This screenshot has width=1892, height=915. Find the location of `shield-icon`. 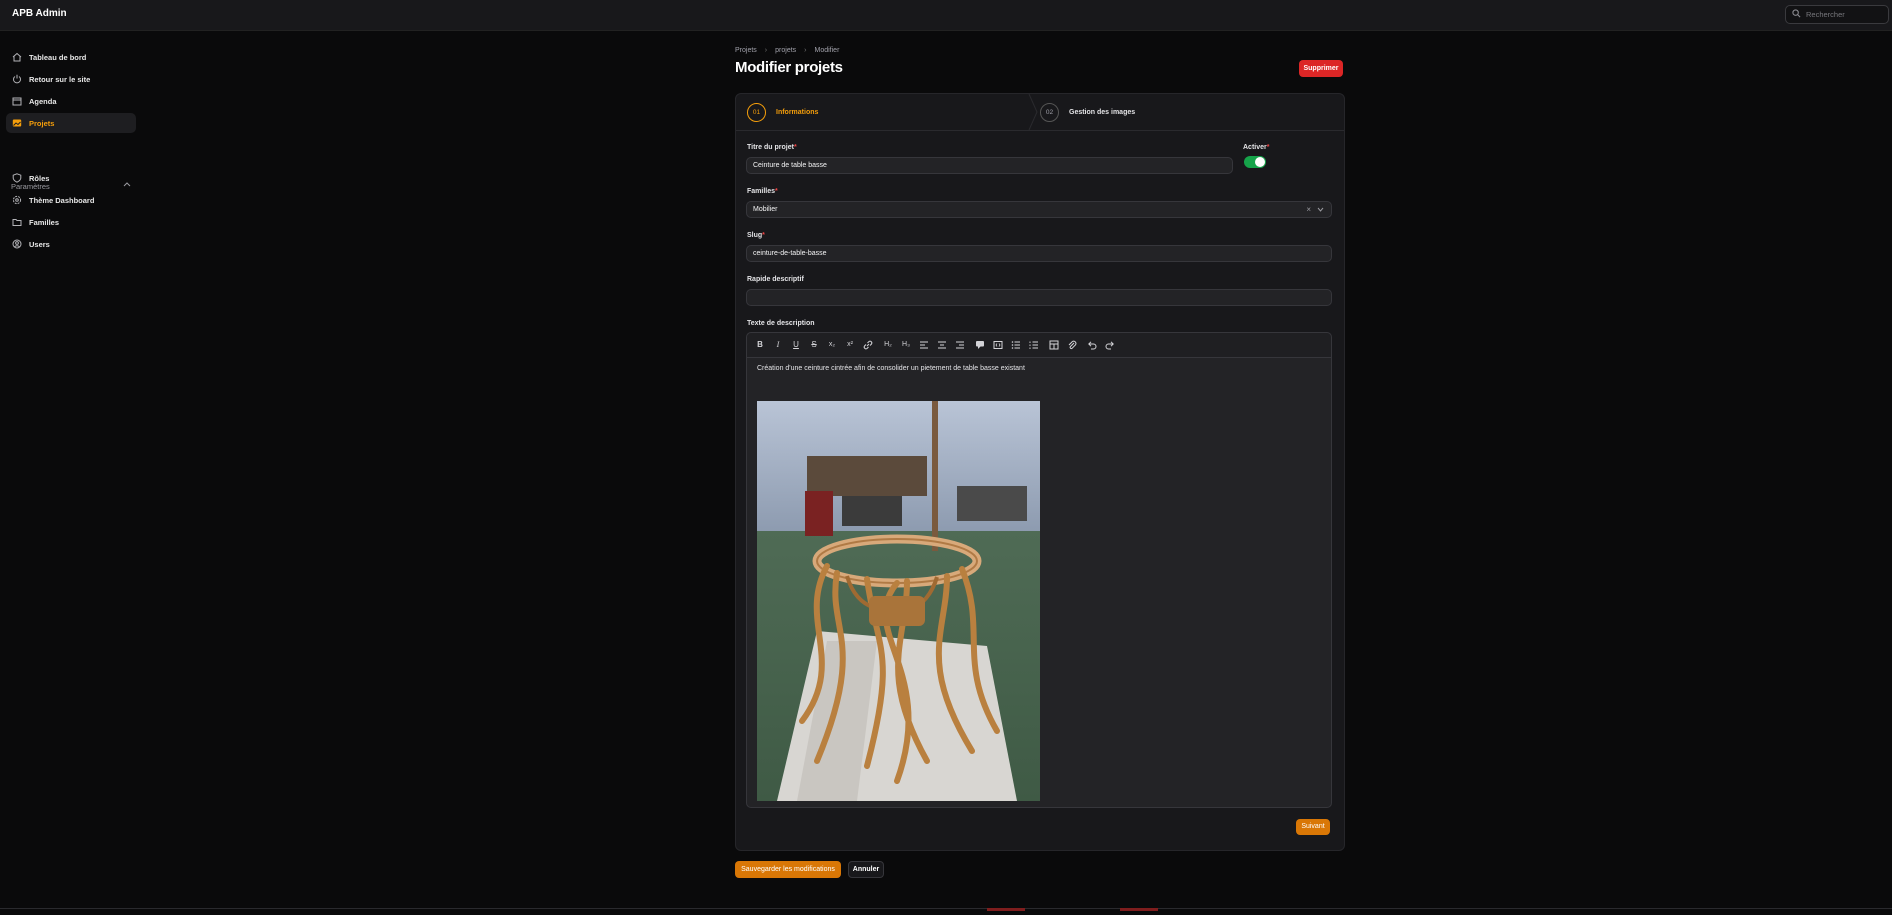

shield-icon is located at coordinates (17, 178).